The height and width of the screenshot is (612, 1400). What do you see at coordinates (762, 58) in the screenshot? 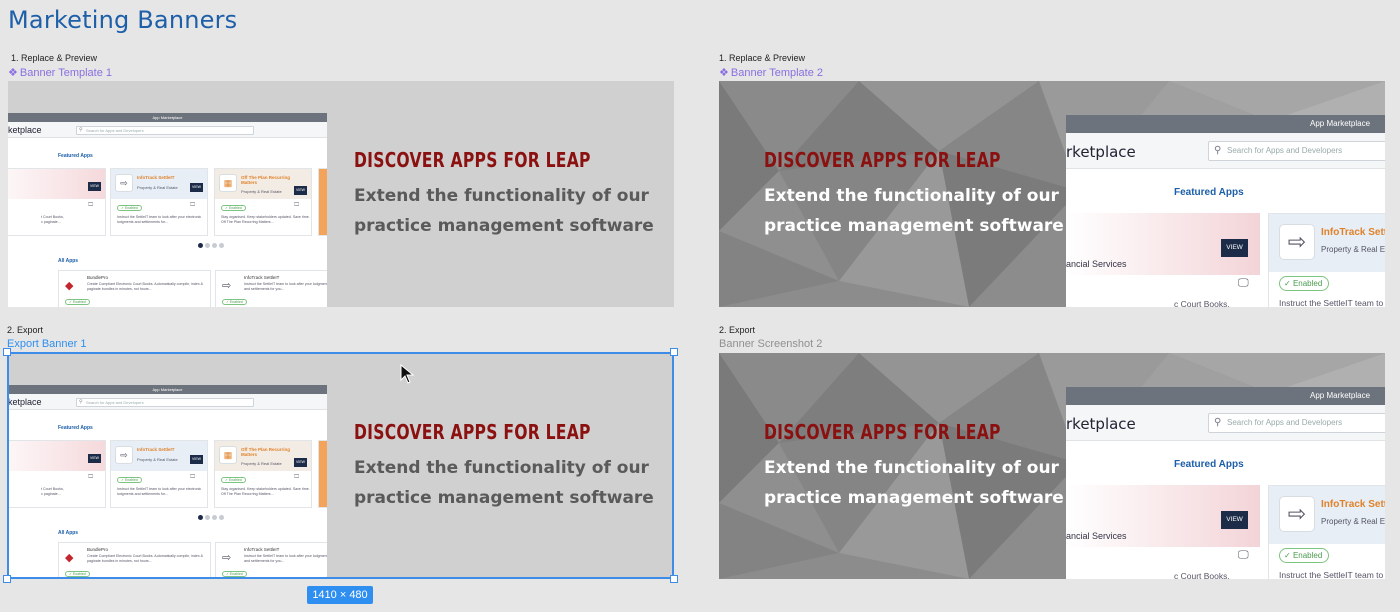
I see `step-label-replace-preview-2: 1. Replace & Preview` at bounding box center [762, 58].